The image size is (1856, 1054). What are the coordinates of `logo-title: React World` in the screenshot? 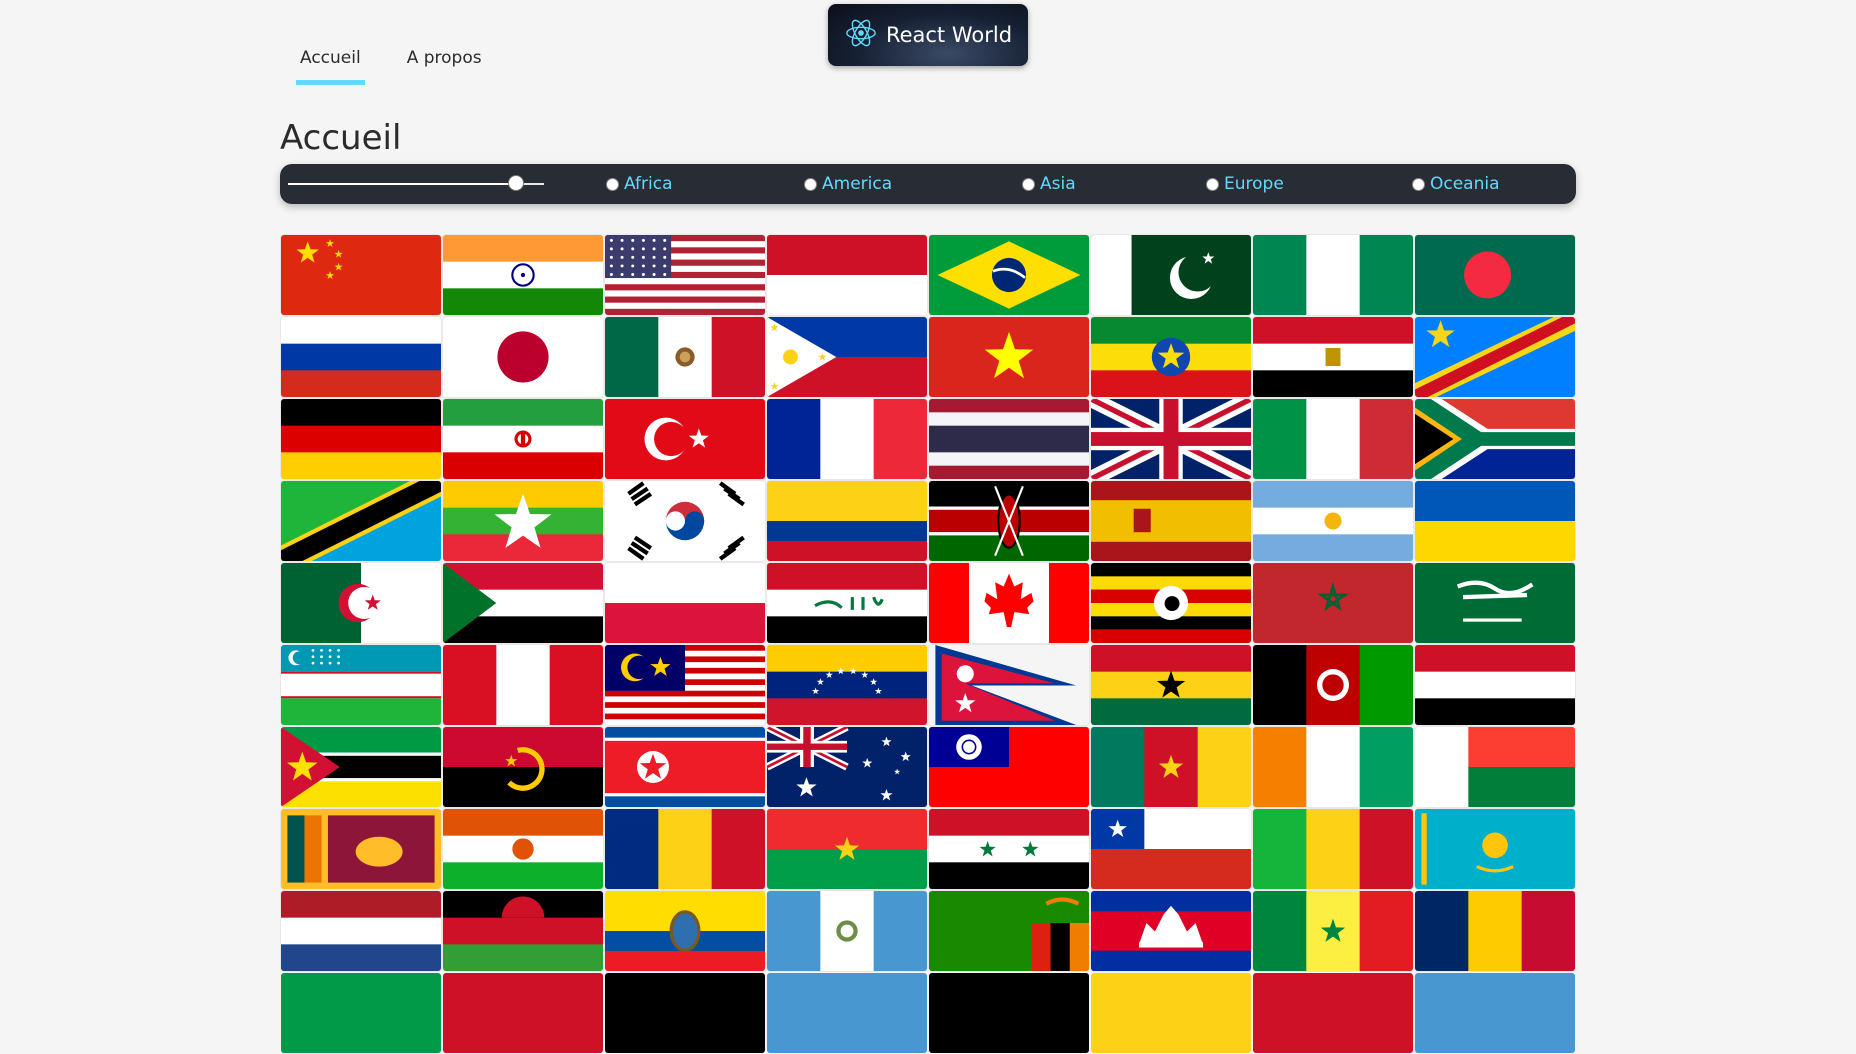 It's located at (949, 35).